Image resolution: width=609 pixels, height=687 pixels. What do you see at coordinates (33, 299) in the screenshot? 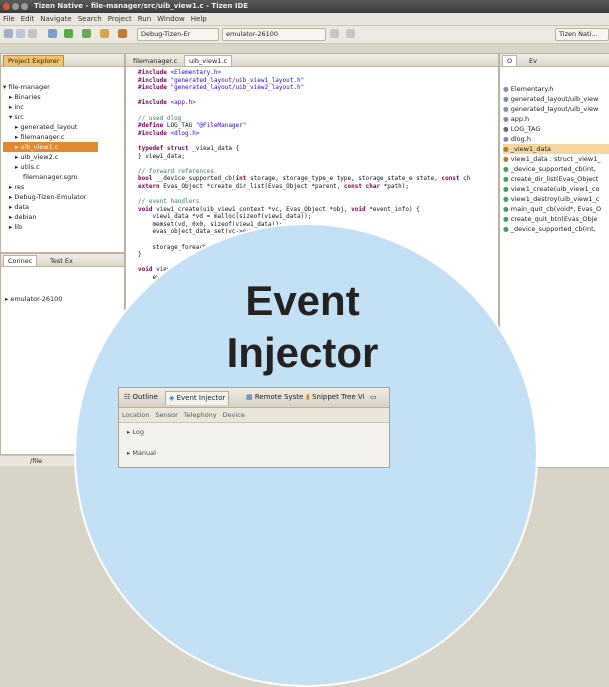
I see `device-item: ▸ emulator-26100` at bounding box center [33, 299].